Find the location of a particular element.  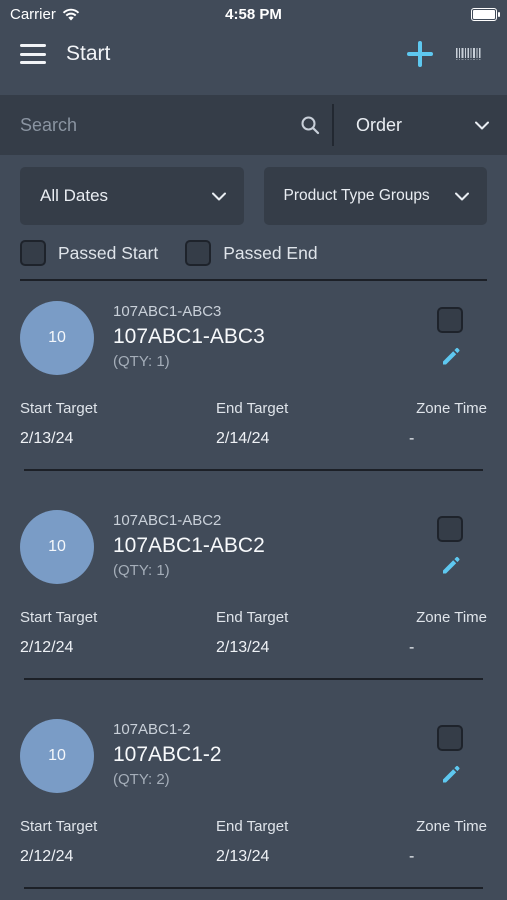

battery-icon is located at coordinates (485, 14).